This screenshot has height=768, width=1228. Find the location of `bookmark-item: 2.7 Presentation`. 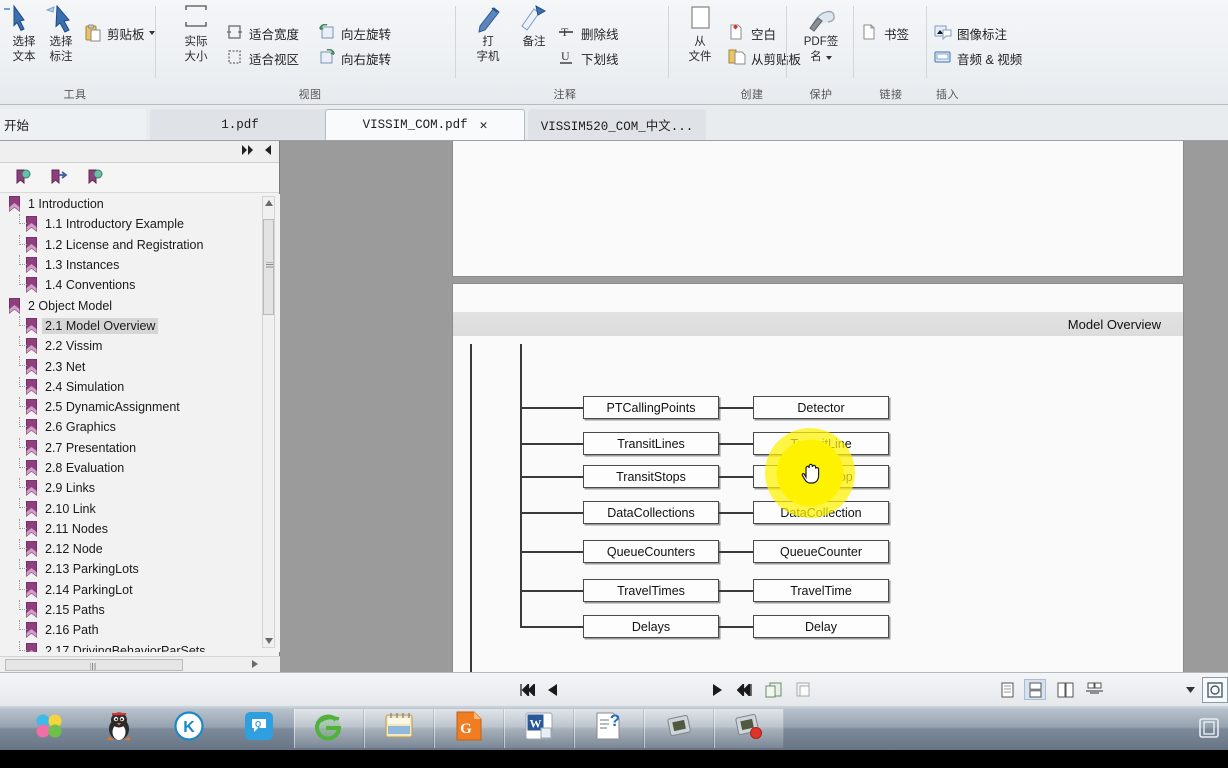

bookmark-item: 2.7 Presentation is located at coordinates (140, 447).